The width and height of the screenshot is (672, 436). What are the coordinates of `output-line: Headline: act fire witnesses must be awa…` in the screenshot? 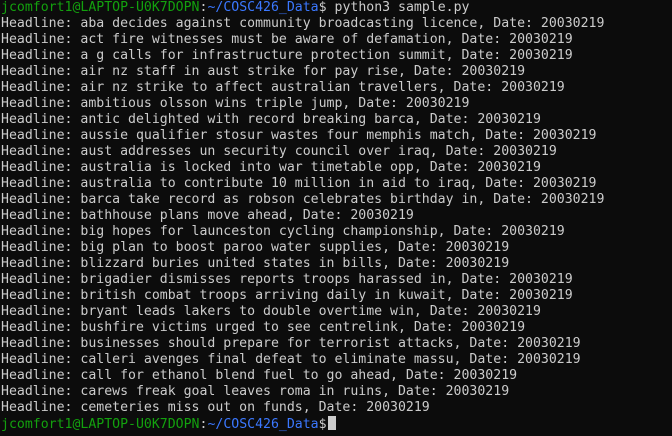 It's located at (287, 39).